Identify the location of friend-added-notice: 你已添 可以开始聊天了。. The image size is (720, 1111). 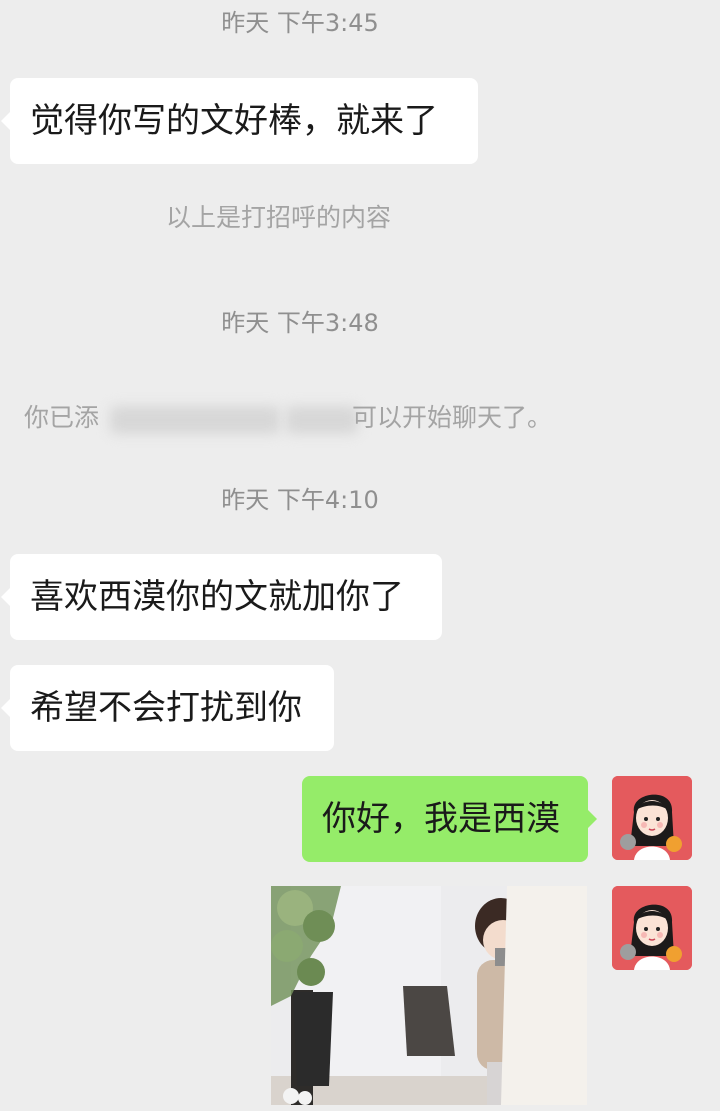
(324, 420).